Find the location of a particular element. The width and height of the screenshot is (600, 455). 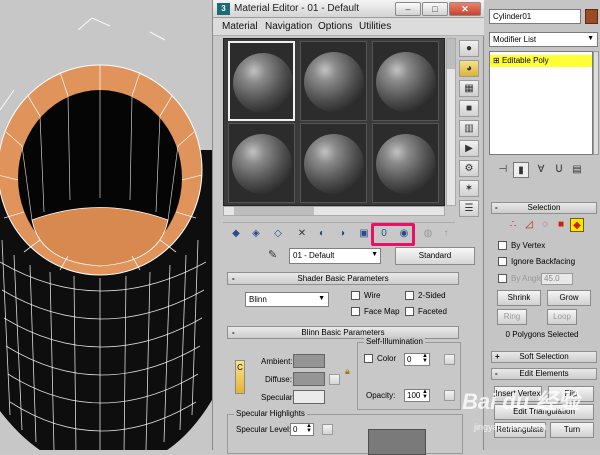

menu-options: Options is located at coordinates (335, 26).